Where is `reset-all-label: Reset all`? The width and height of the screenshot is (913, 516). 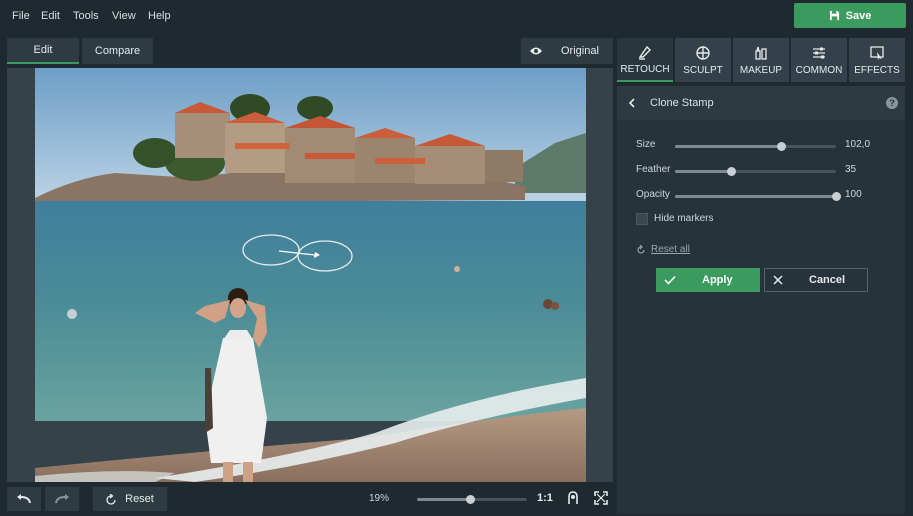 reset-all-label: Reset all is located at coordinates (670, 249).